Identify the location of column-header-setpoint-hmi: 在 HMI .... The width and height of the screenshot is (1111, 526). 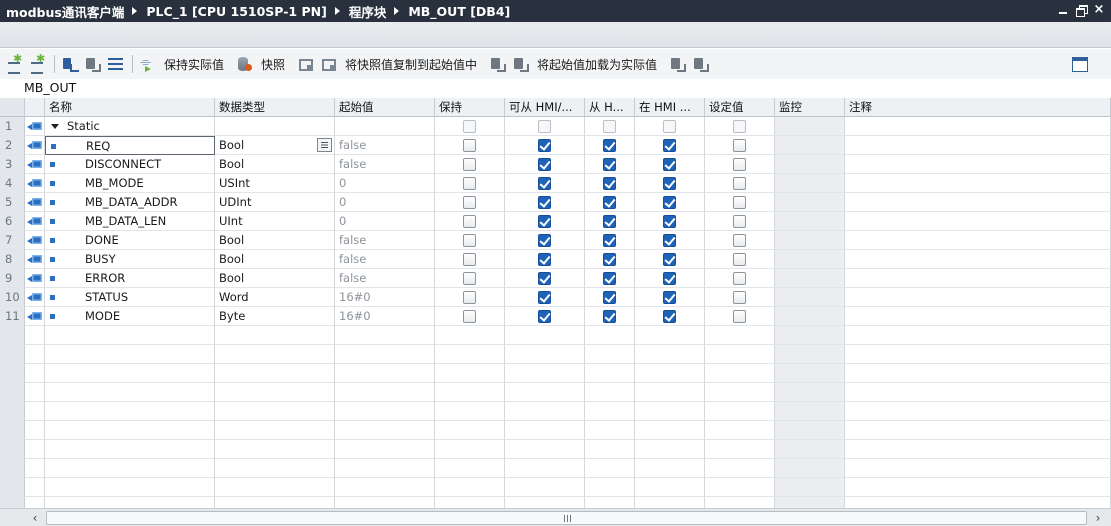
(670, 107).